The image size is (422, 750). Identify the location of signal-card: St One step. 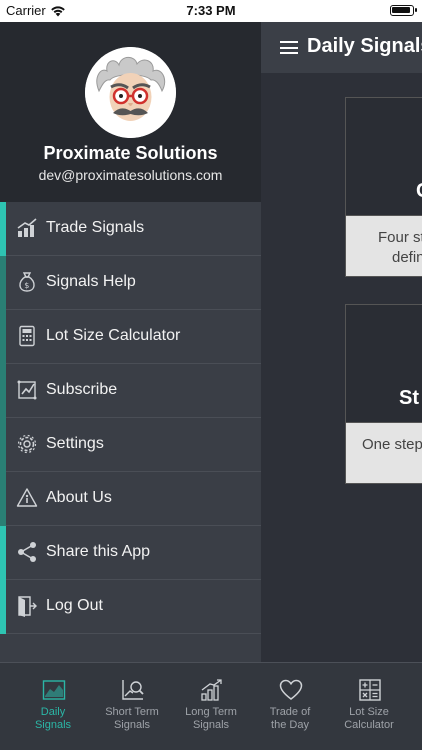
(383, 394).